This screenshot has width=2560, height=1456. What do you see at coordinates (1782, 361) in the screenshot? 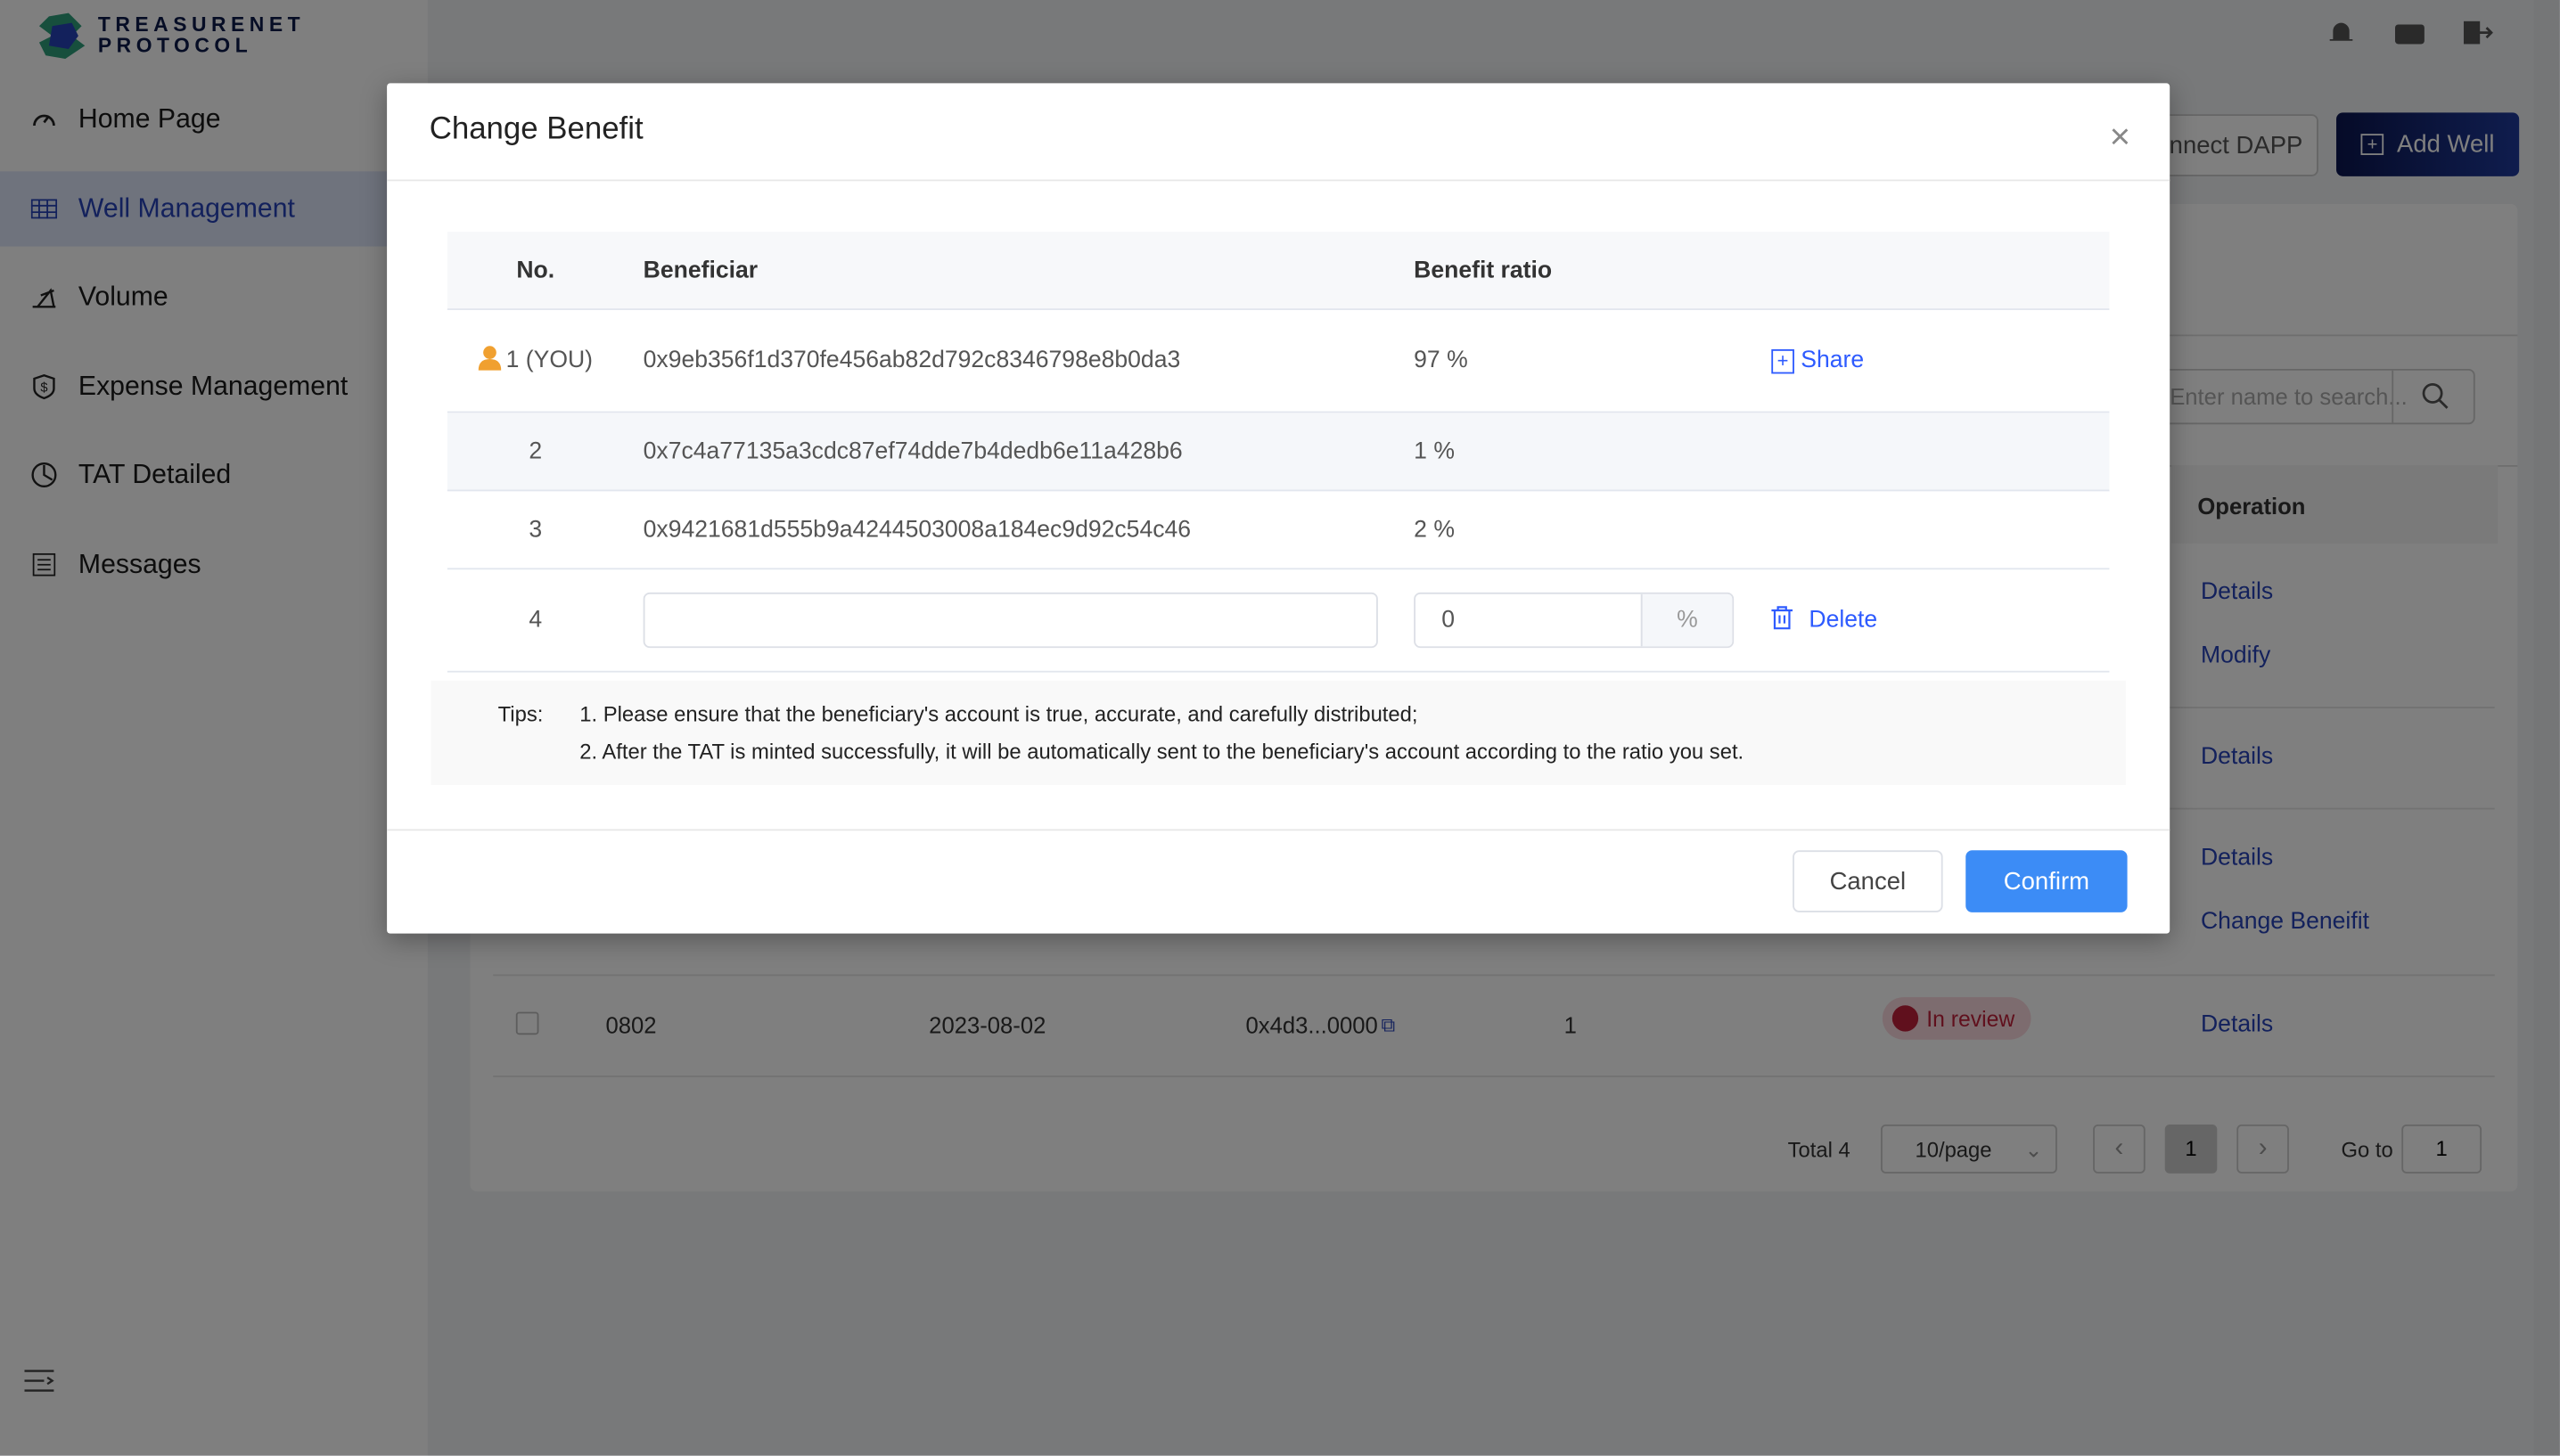
I see `plus-square-icon: +` at bounding box center [1782, 361].